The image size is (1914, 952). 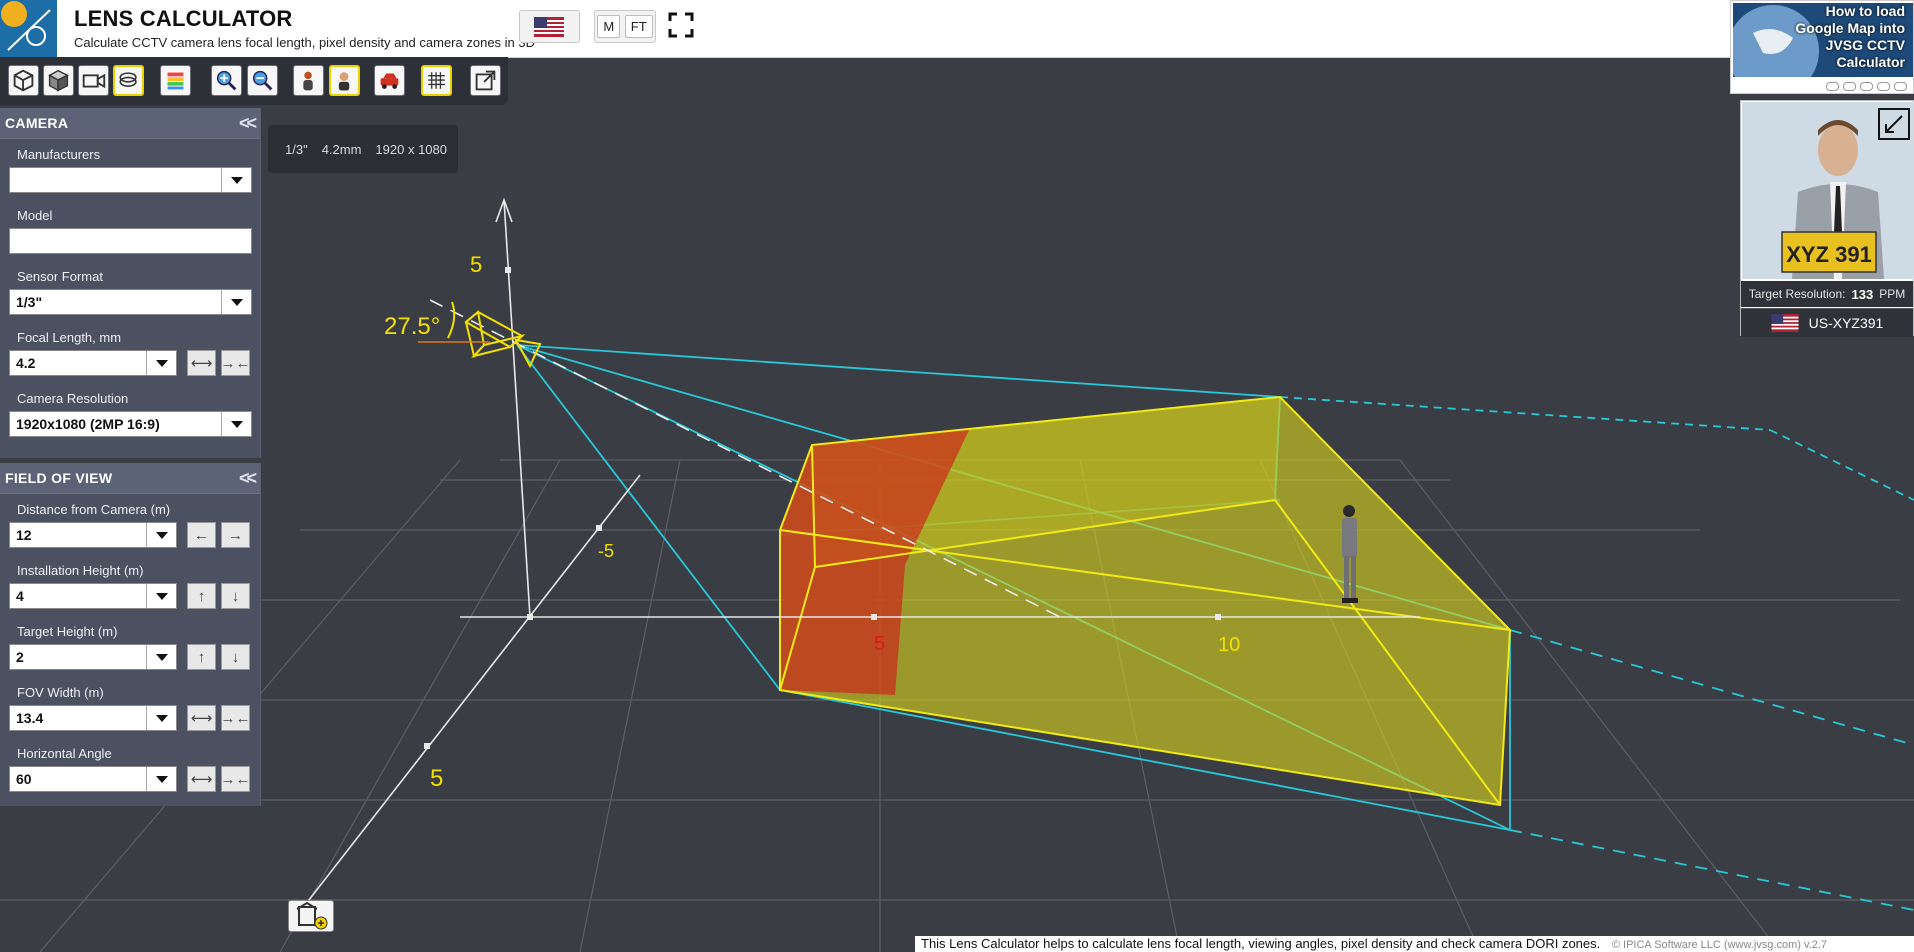 I want to click on focal-length-field: Focal Length, mm 4.2 ⟷ →←, so click(x=130, y=352).